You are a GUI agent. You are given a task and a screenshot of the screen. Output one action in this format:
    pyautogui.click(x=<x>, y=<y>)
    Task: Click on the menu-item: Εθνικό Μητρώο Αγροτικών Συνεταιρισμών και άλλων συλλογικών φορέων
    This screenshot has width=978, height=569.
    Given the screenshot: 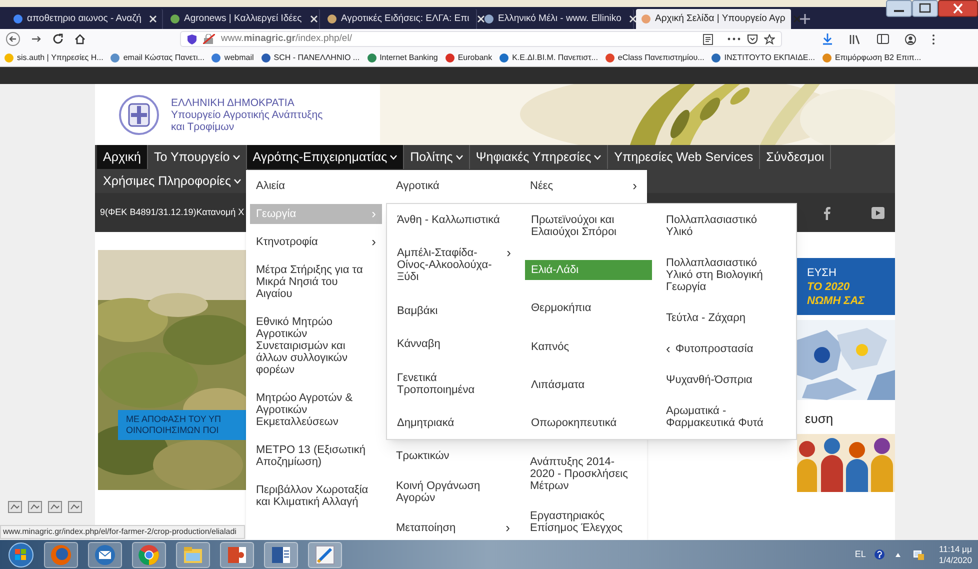 What is the action you would take?
    pyautogui.click(x=316, y=346)
    